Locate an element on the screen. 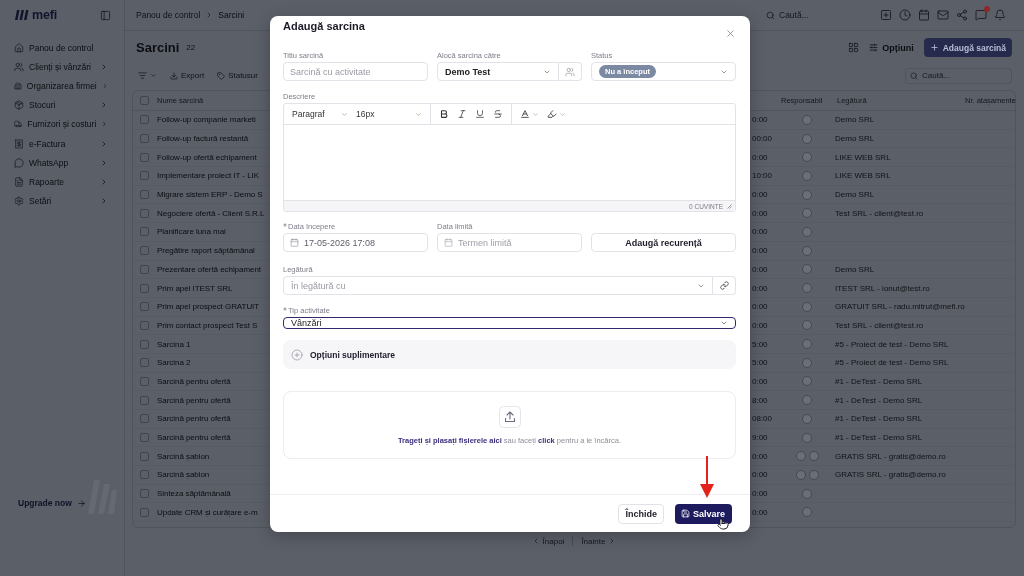 This screenshot has width=1024, height=576. strikethrough-icon is located at coordinates (498, 114).